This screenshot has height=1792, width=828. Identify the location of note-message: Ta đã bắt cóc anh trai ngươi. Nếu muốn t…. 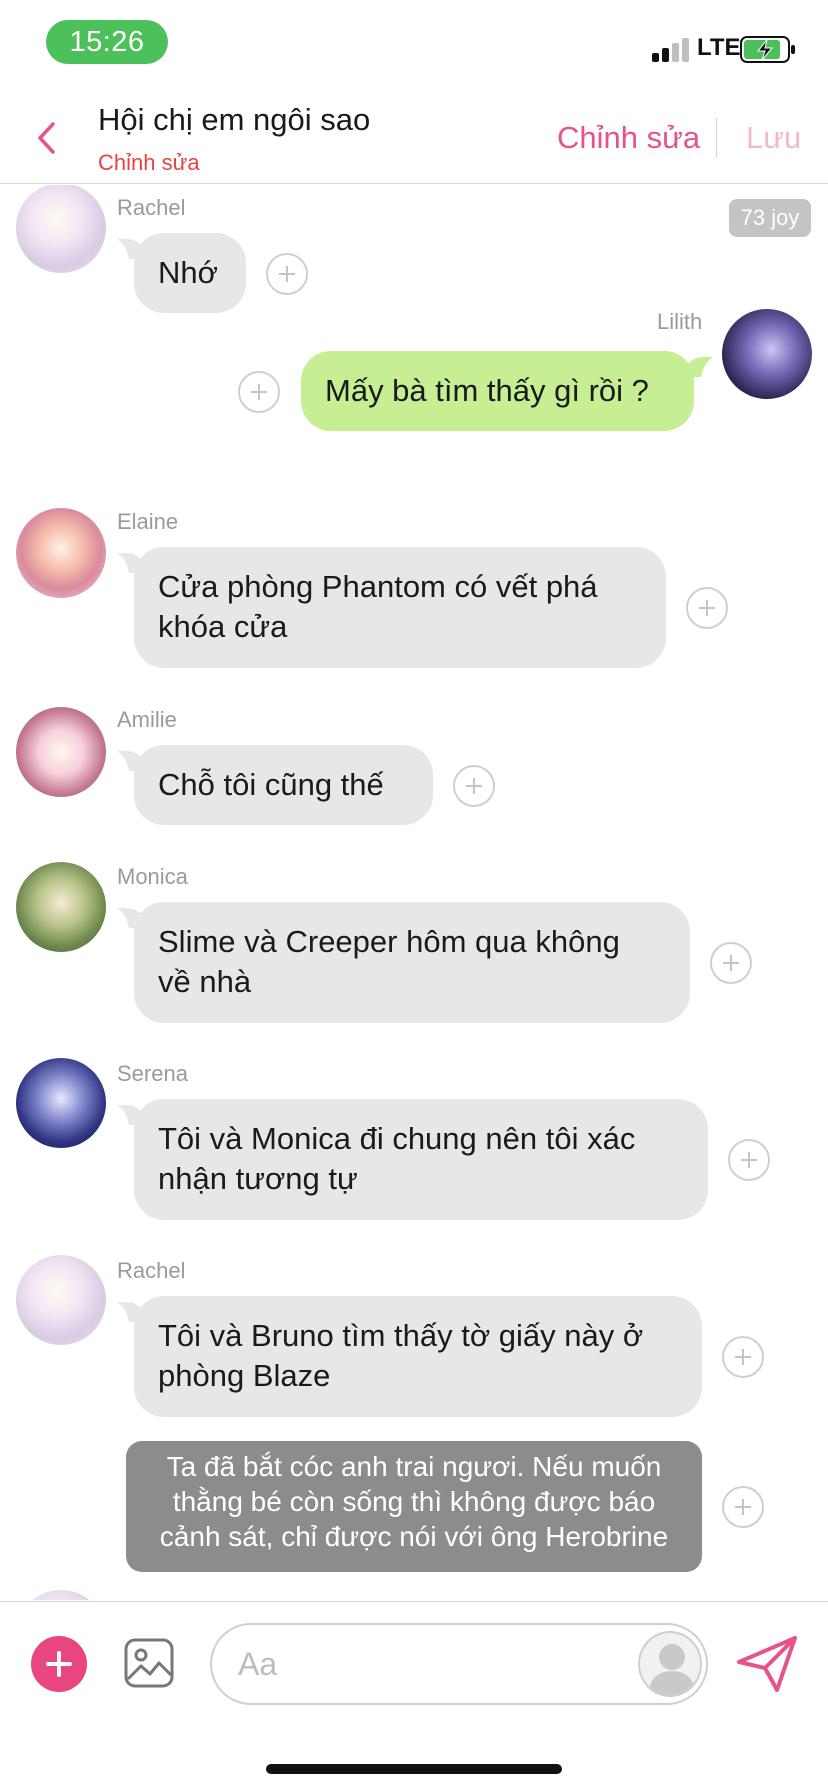
(414, 1506).